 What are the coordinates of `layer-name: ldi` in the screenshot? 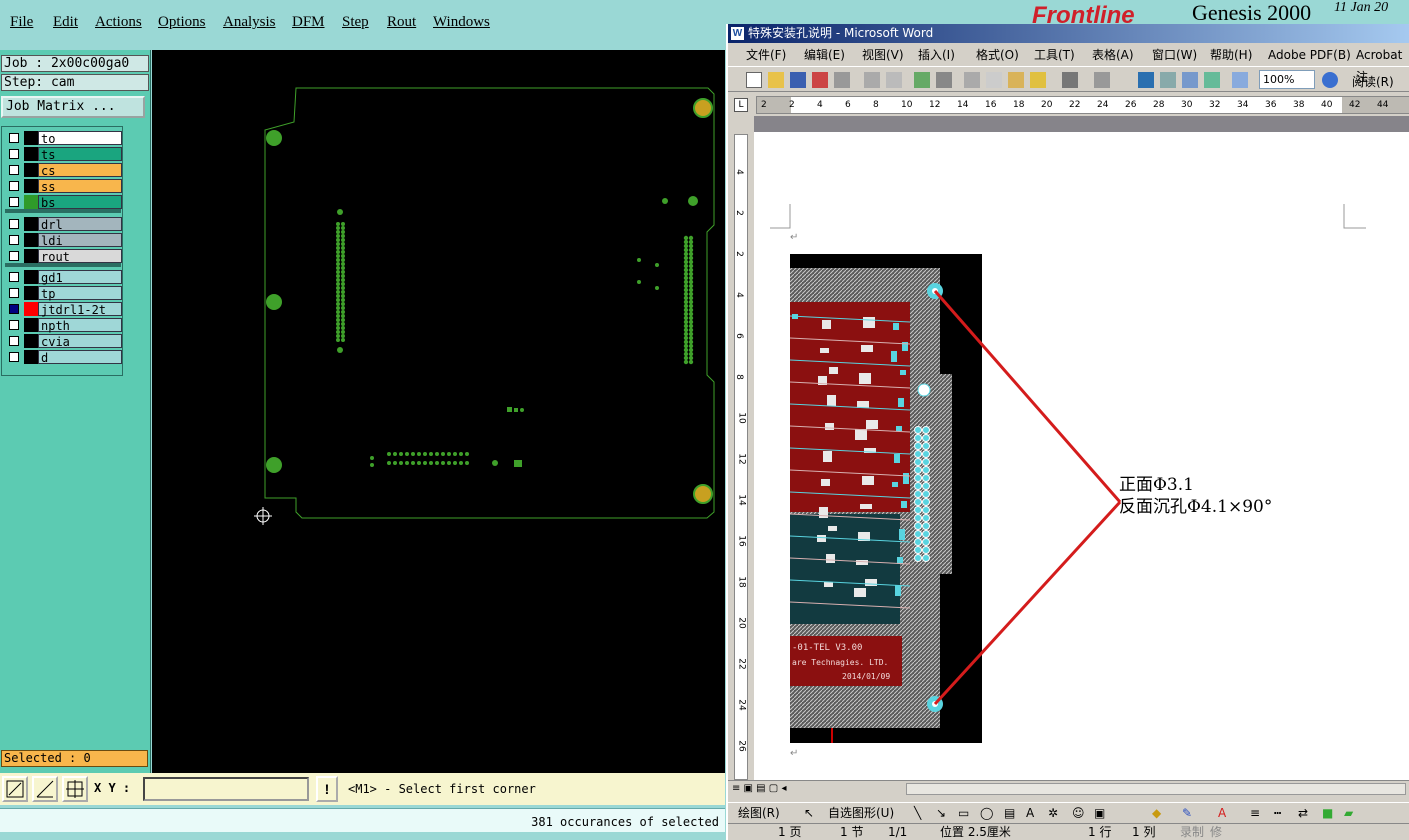 It's located at (80, 240).